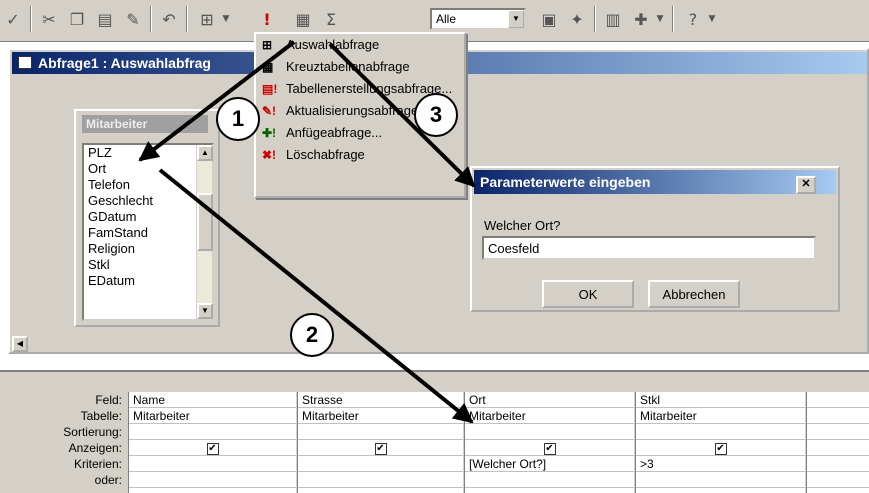 The height and width of the screenshot is (493, 869). Describe the element at coordinates (565, 182) in the screenshot. I see `dialog-title: Parameterwerte eingeben` at that location.